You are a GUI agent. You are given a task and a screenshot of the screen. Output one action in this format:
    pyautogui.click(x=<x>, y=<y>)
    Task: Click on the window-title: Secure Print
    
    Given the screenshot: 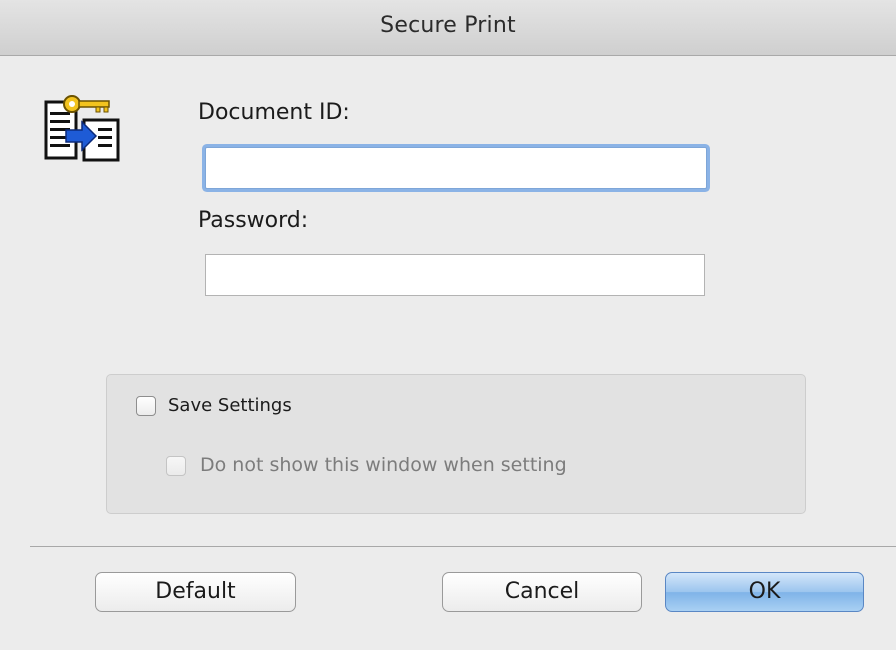 What is the action you would take?
    pyautogui.click(x=448, y=25)
    